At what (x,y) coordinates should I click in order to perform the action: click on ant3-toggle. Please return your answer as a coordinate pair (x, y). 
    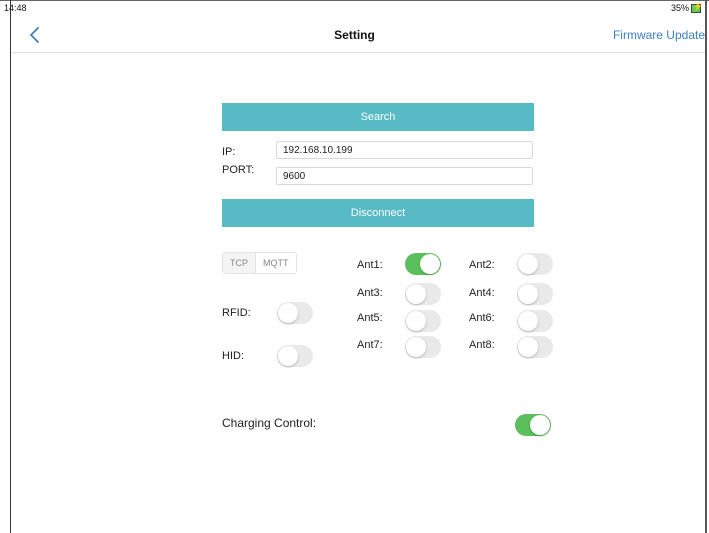
    Looking at the image, I should click on (423, 294).